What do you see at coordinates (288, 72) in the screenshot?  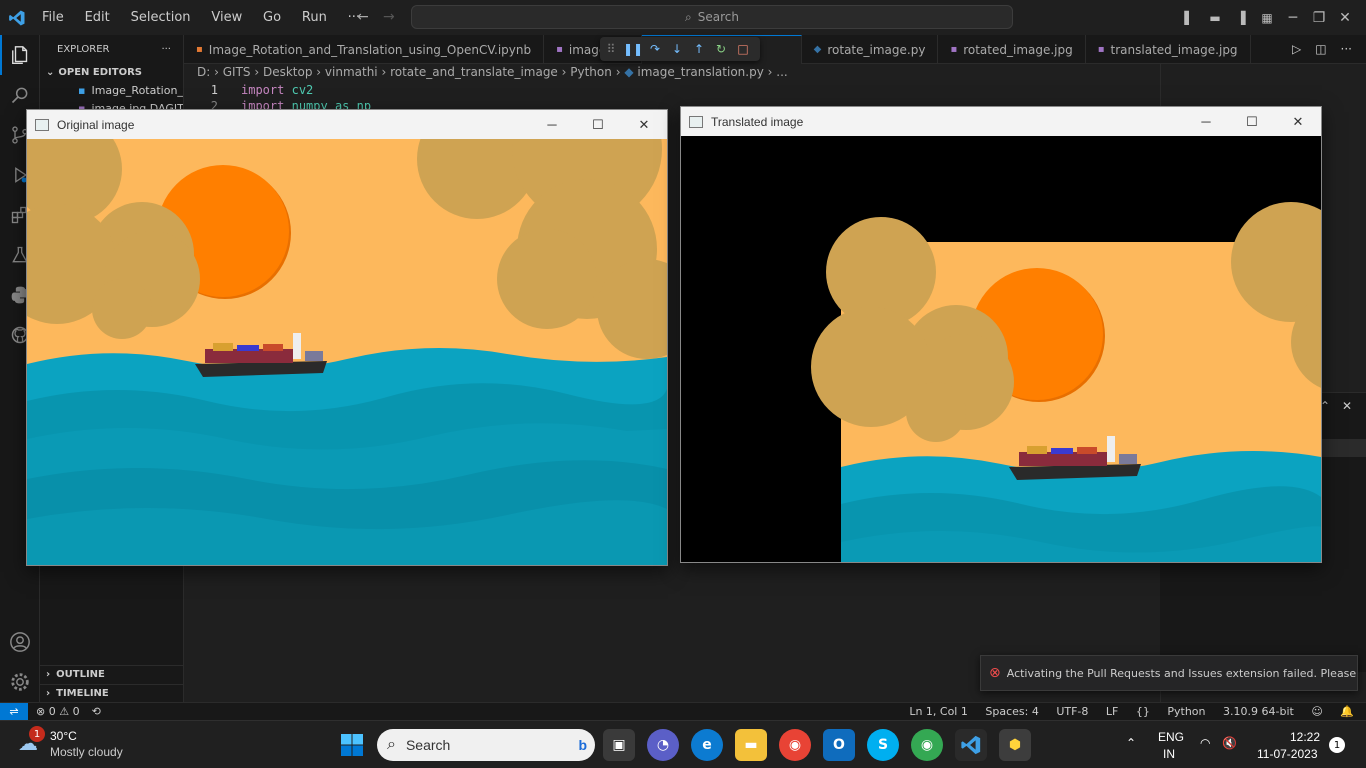 I see `breadcrumb-item: Desktop` at bounding box center [288, 72].